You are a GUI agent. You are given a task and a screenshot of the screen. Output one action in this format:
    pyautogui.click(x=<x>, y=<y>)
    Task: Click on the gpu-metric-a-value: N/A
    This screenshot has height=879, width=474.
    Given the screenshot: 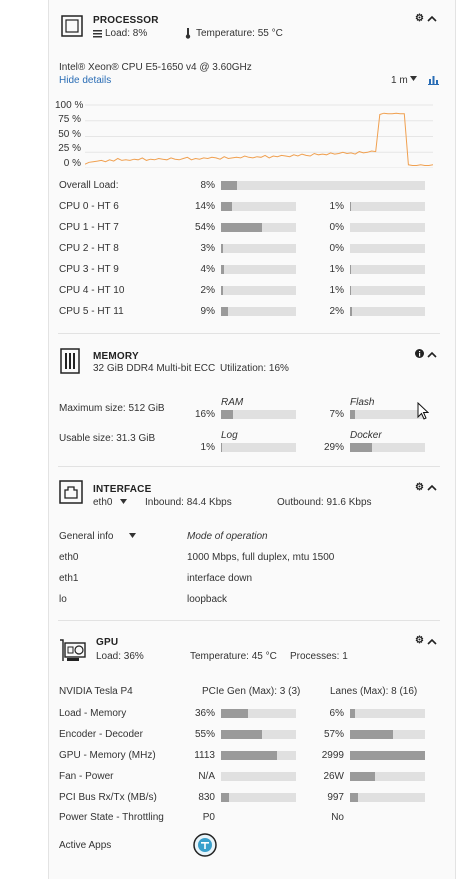 What is the action you would take?
    pyautogui.click(x=206, y=776)
    